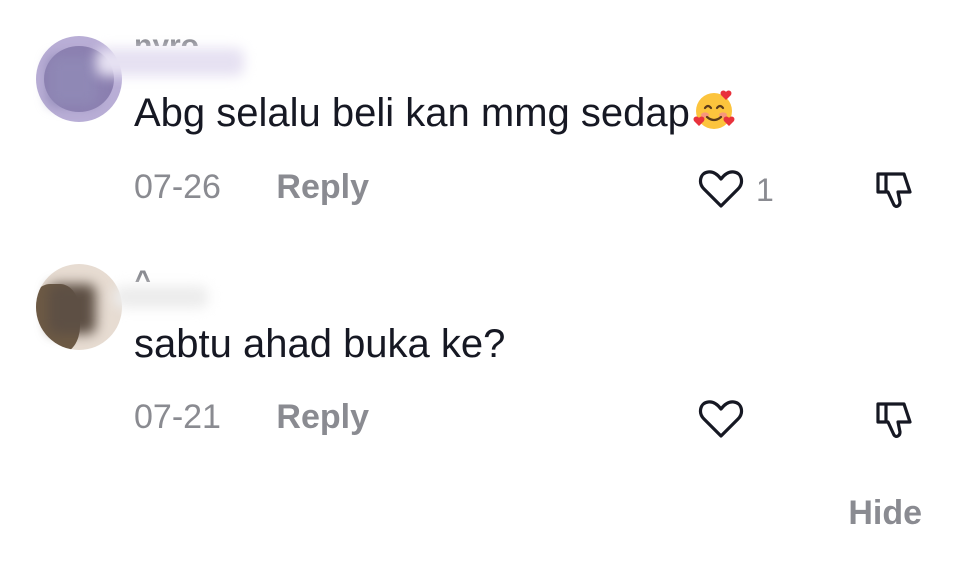 This screenshot has width=960, height=572. I want to click on hide-replies-button: Hide, so click(885, 513).